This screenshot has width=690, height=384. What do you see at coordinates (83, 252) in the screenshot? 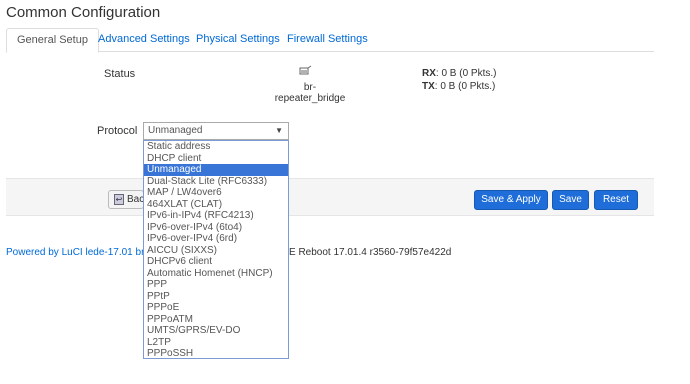
I see `footer-powered-by: Powered by LuCI lede-17.01 branc` at bounding box center [83, 252].